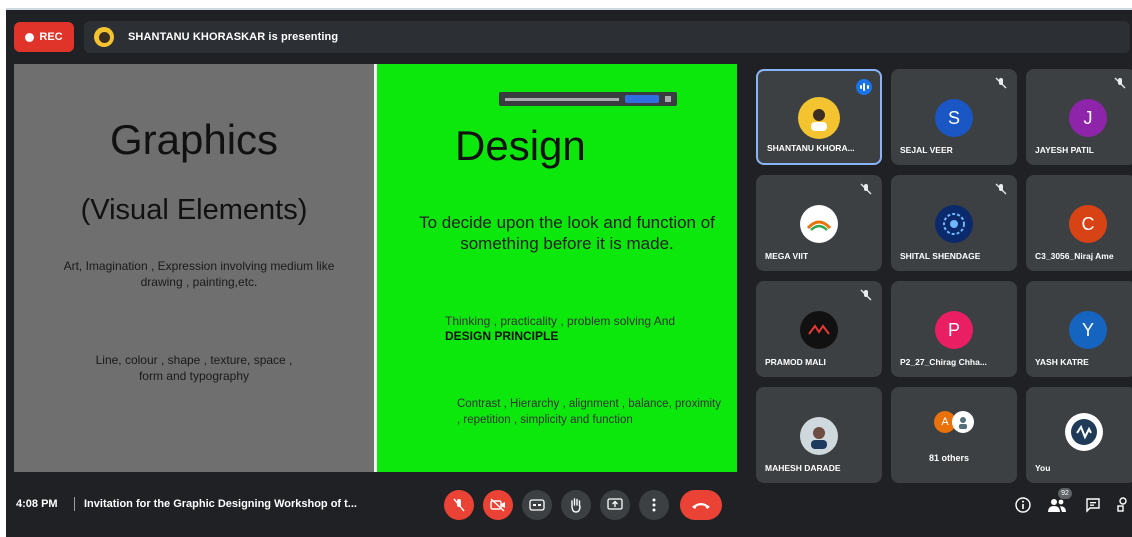  I want to click on end-call-button, so click(701, 505).